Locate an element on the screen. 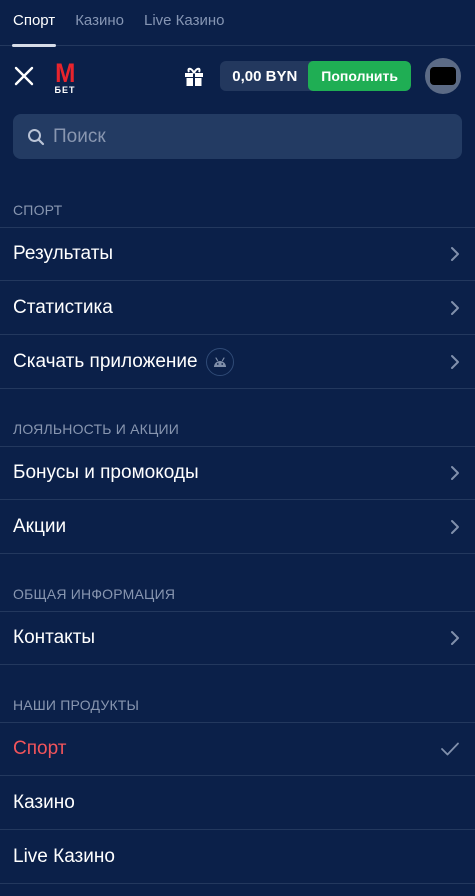 The image size is (475, 896). product-item-label: Live Казино is located at coordinates (64, 856).